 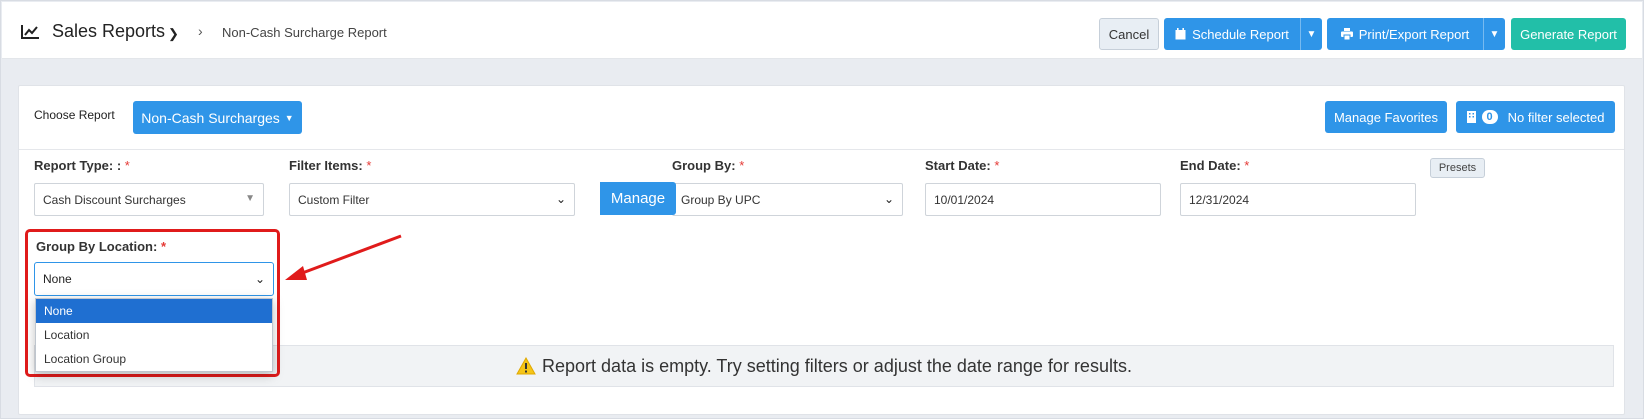 What do you see at coordinates (57, 279) in the screenshot?
I see `group-by-location-value: None` at bounding box center [57, 279].